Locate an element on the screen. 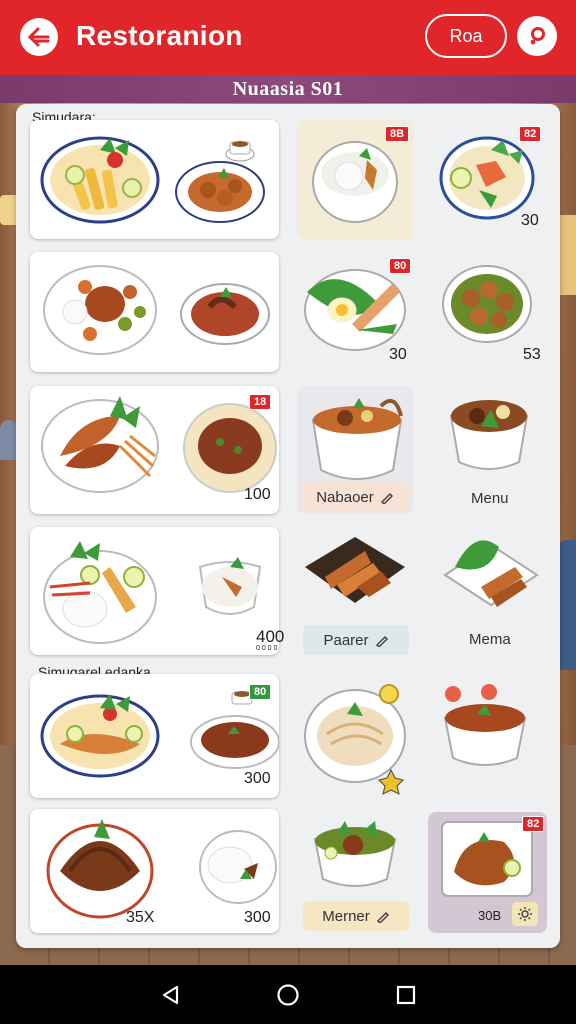 This screenshot has height=1024, width=576. price-sub: 0 0 0 0 is located at coordinates (267, 648).